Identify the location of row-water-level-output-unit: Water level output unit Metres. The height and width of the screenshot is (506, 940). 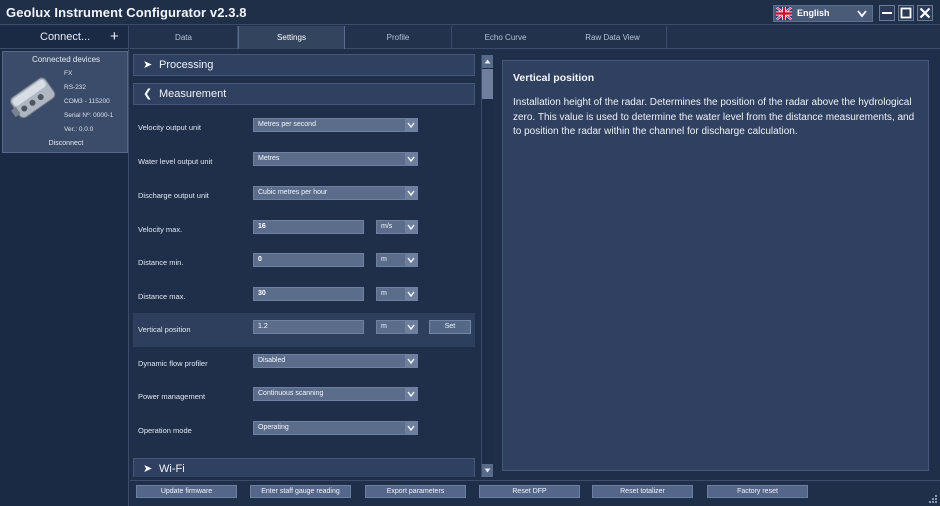
(304, 162).